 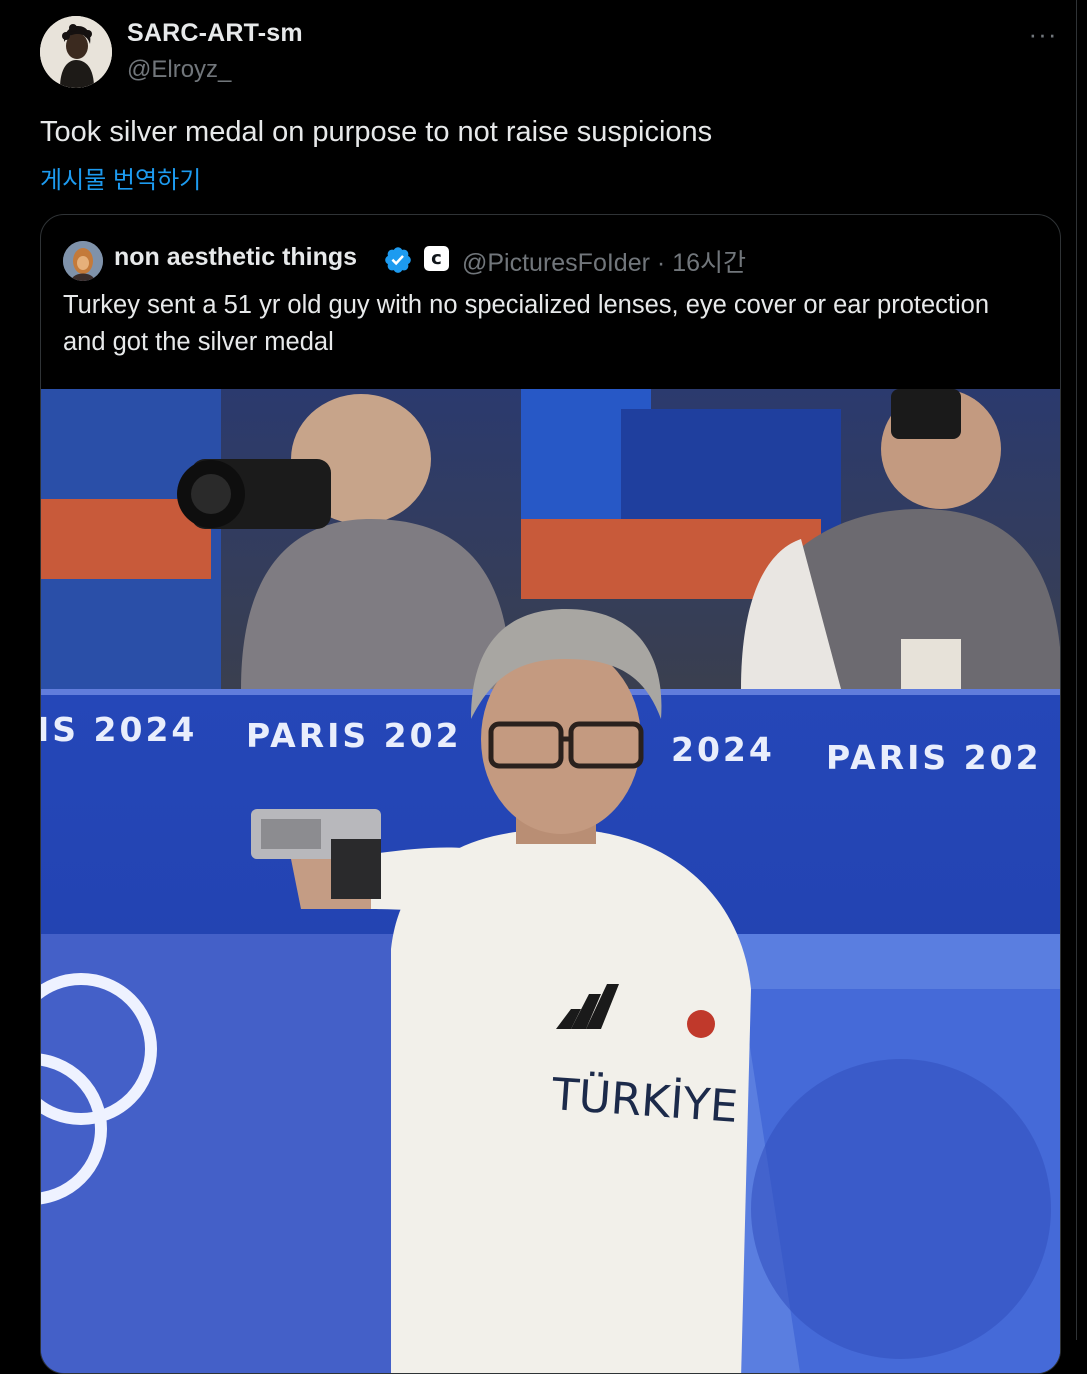 What do you see at coordinates (436, 258) in the screenshot?
I see `affiliate-badge-icon: c` at bounding box center [436, 258].